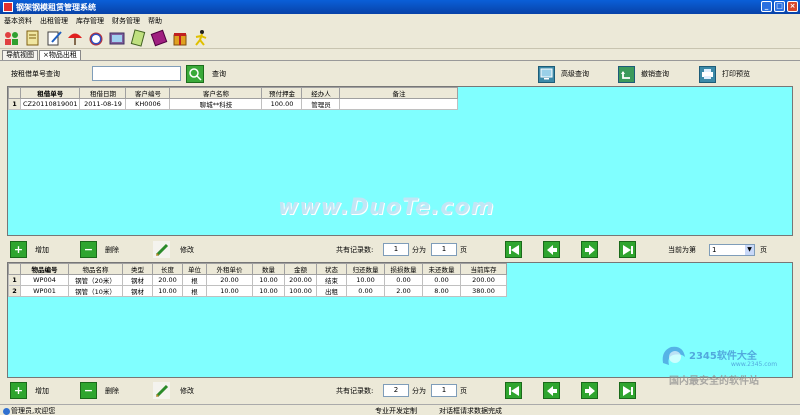 The height and width of the screenshot is (415, 800). I want to click on column-header: 物品名称, so click(95, 269).